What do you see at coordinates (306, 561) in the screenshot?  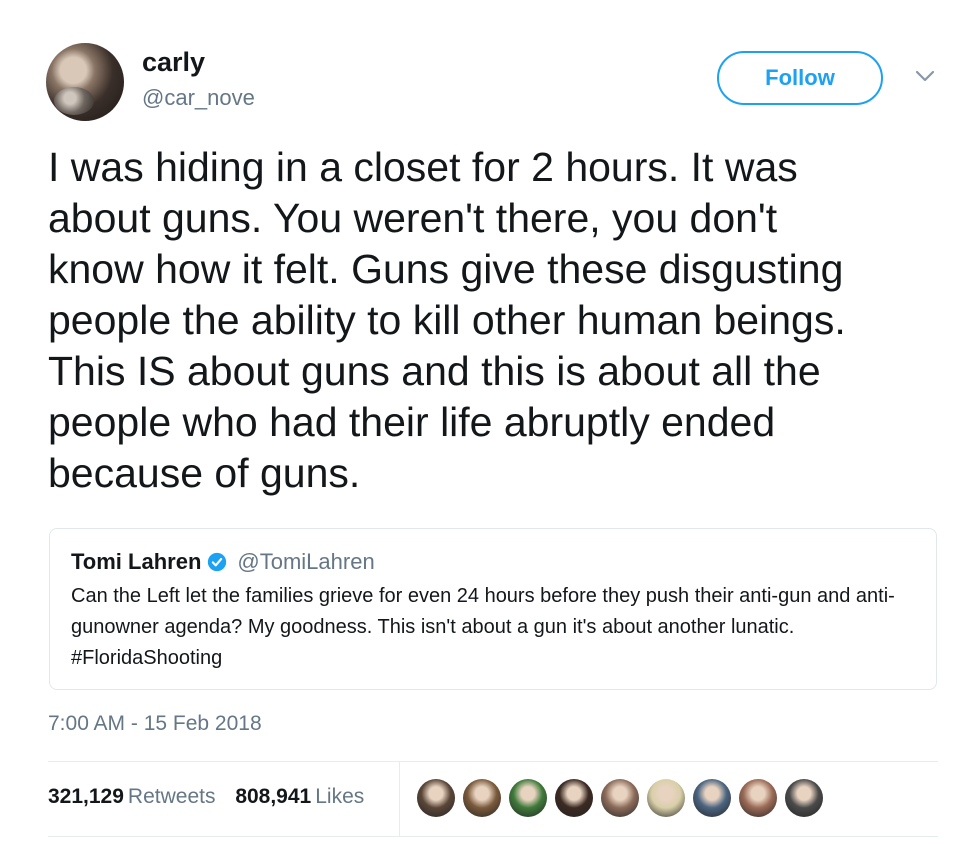 I see `quoted-handle: @TomiLahren` at bounding box center [306, 561].